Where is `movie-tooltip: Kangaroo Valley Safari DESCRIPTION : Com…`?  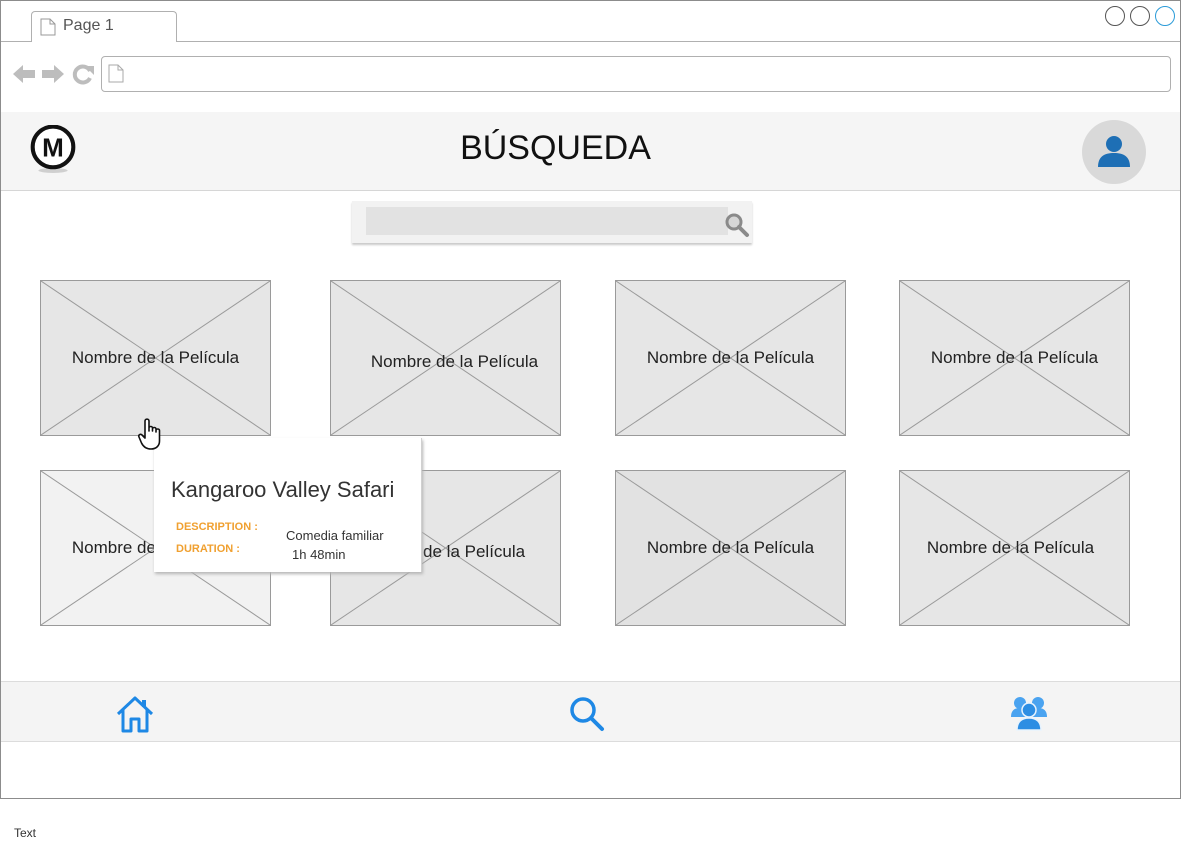
movie-tooltip: Kangaroo Valley Safari DESCRIPTION : Com… is located at coordinates (288, 505).